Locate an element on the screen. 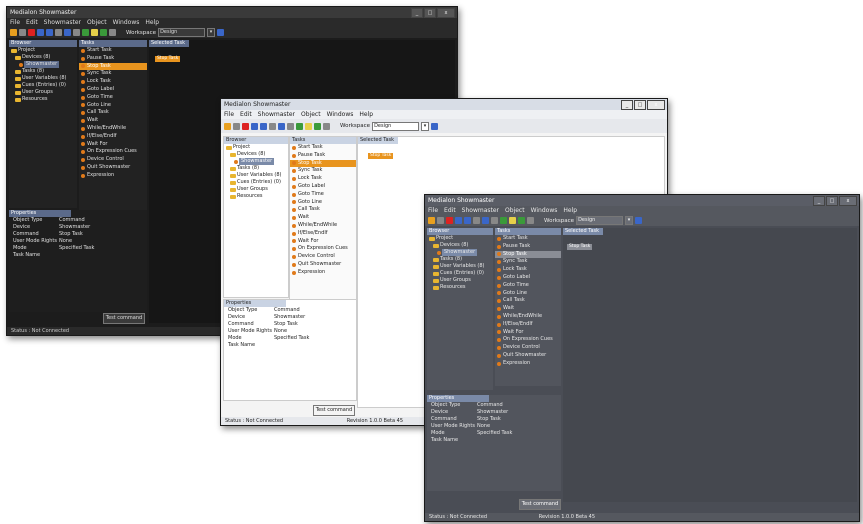  command-item: Goto Label is located at coordinates (528, 278).